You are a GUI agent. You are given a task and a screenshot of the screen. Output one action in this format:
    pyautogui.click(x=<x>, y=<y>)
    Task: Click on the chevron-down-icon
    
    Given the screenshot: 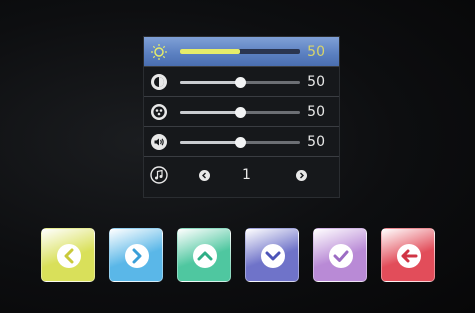 What is the action you would take?
    pyautogui.click(x=273, y=256)
    